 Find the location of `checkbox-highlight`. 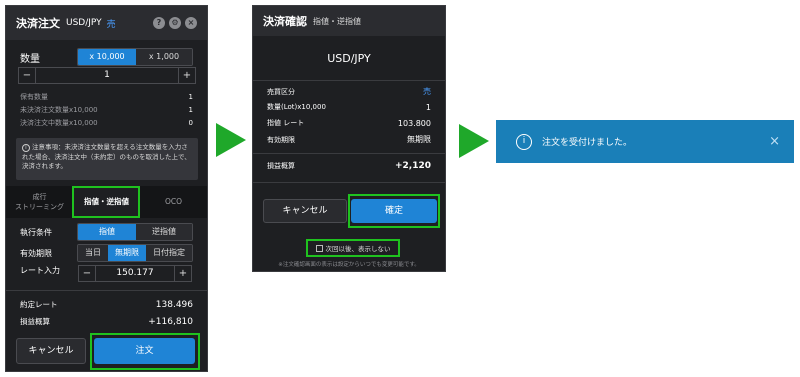

checkbox-highlight is located at coordinates (353, 248).